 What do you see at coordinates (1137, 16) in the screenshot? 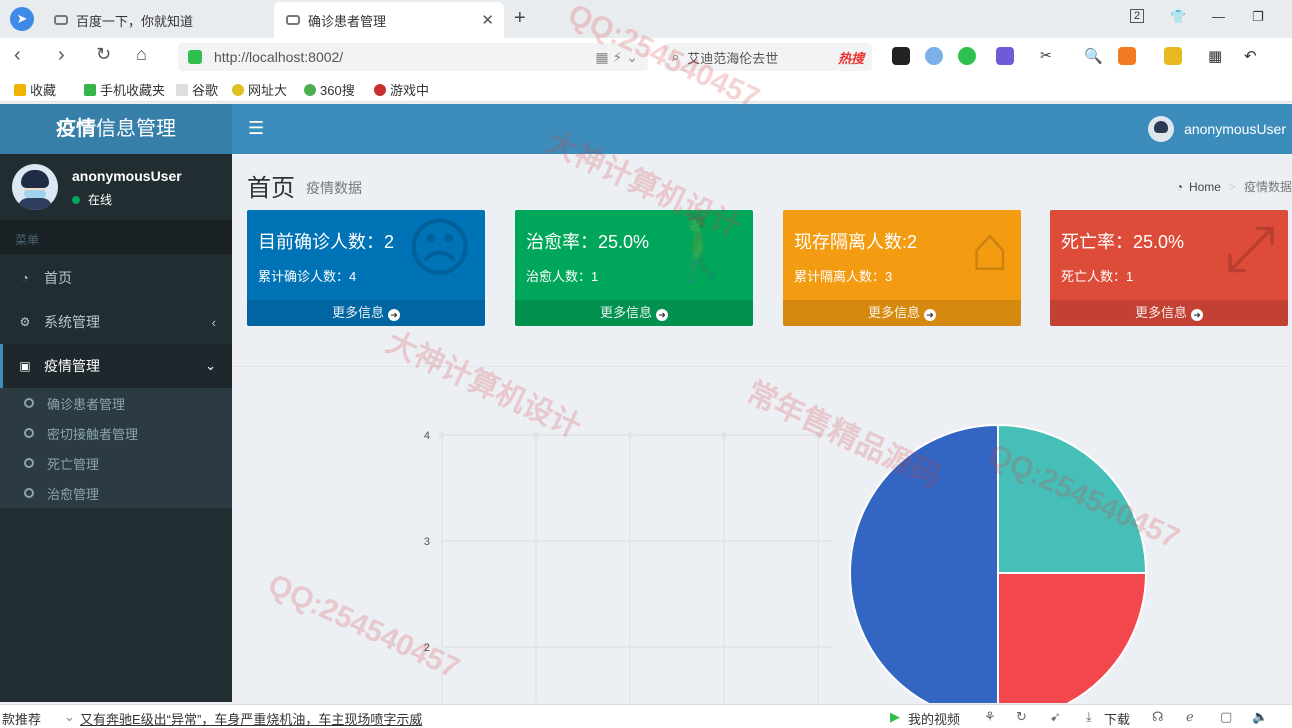
I see `tab-count-badge: 2` at bounding box center [1137, 16].